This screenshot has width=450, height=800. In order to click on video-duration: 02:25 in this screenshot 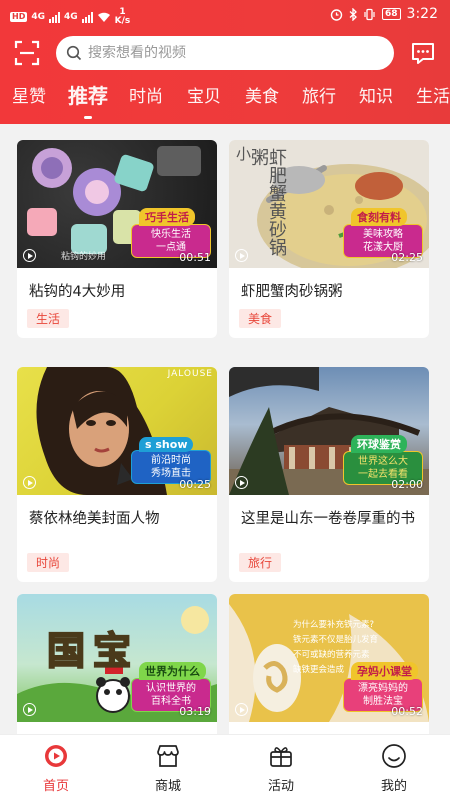, I will do `click(407, 257)`.